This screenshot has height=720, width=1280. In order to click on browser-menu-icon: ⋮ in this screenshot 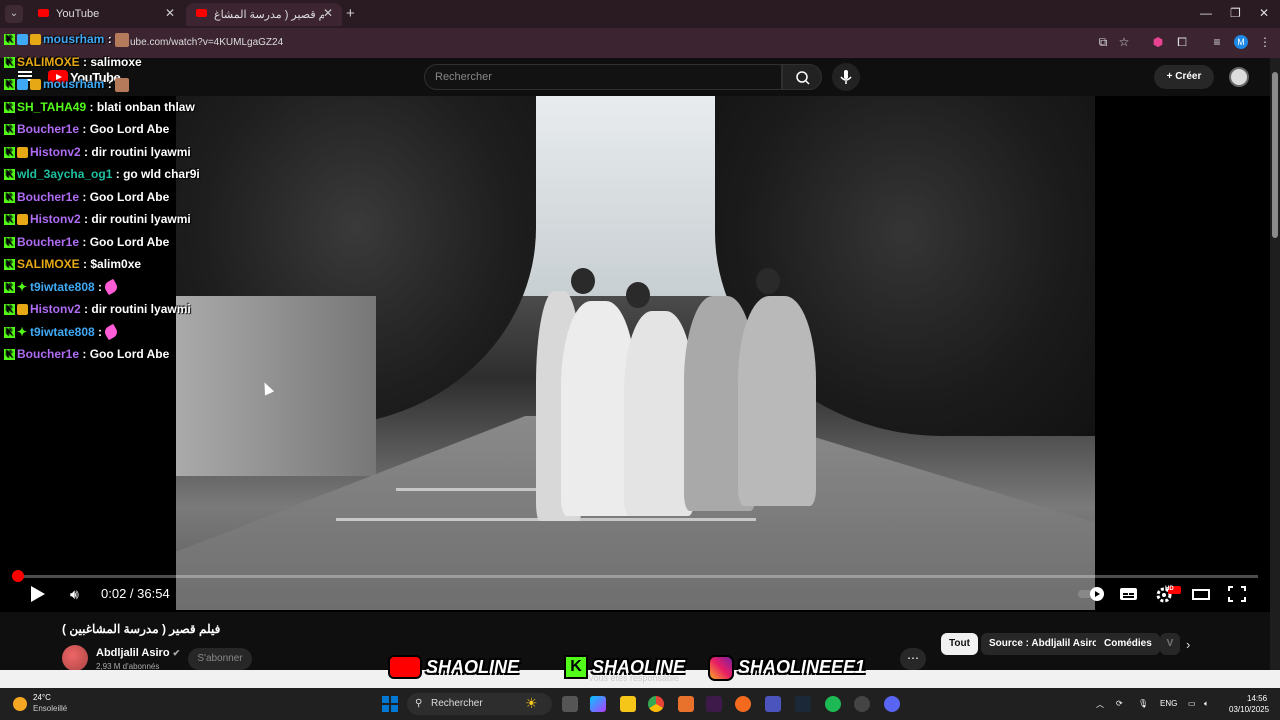, I will do `click(1265, 42)`.